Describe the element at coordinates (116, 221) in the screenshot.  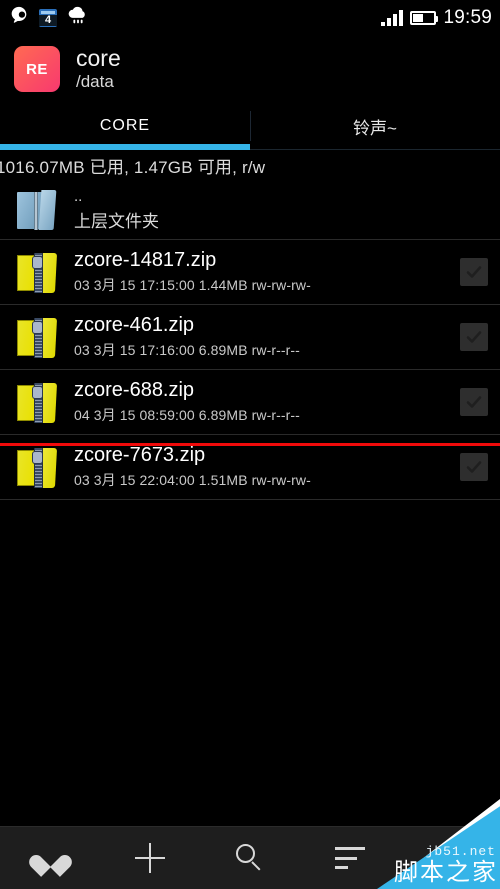
I see `parent-folder-desc: 上层文件夹` at that location.